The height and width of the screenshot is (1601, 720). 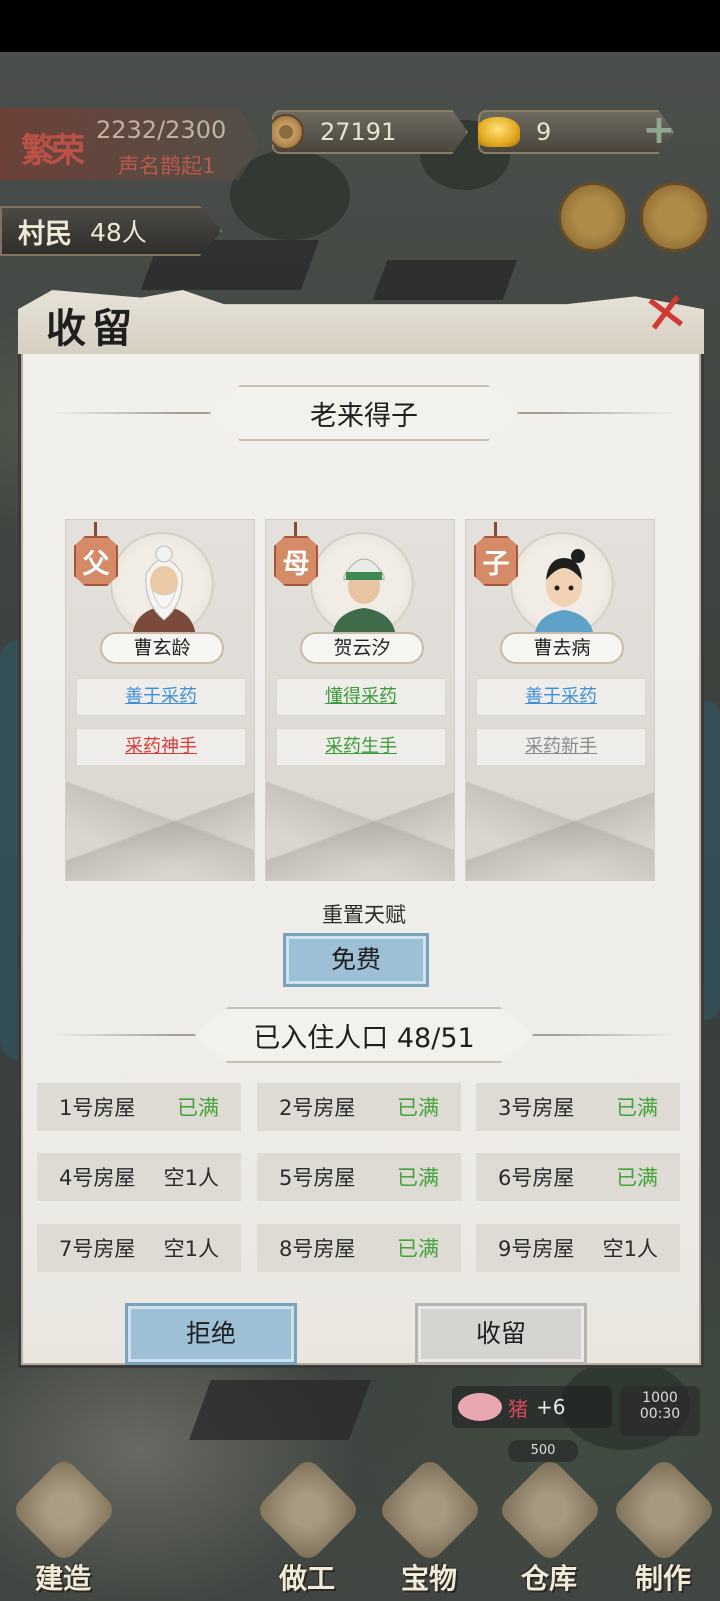 I want to click on craft-icon, so click(x=664, y=1510).